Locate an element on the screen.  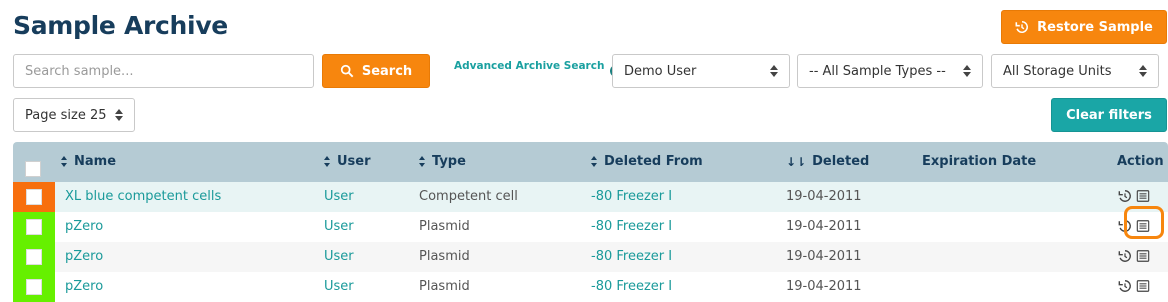
sample-type: Competent cell is located at coordinates (468, 196).